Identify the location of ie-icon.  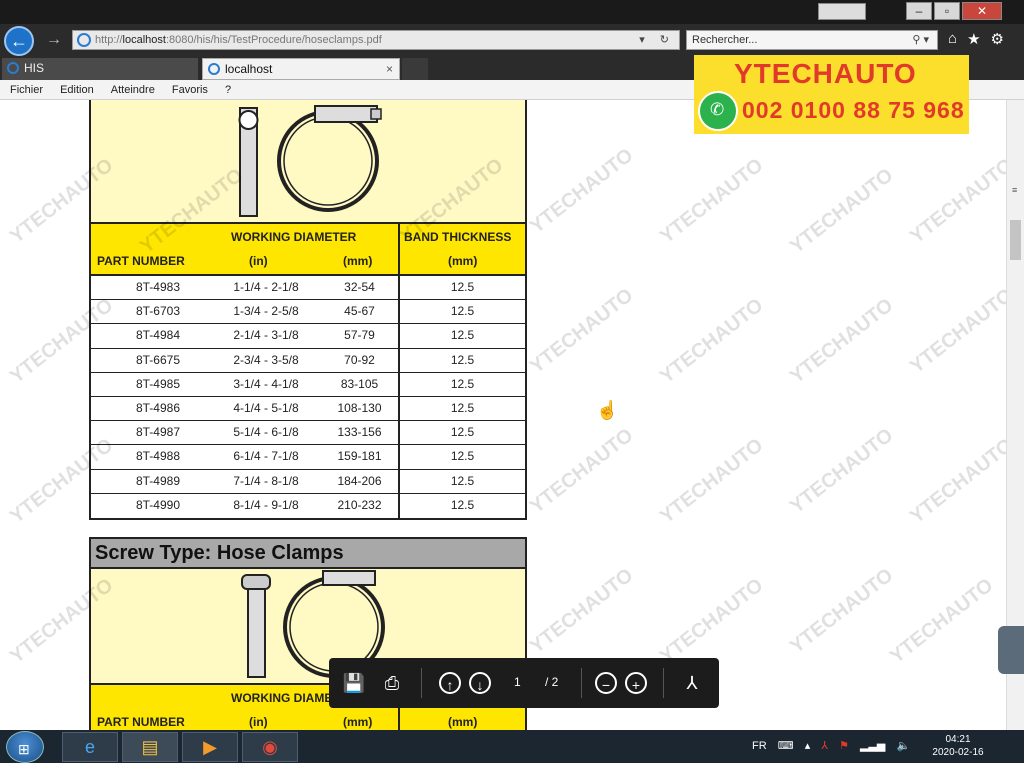
(13, 68).